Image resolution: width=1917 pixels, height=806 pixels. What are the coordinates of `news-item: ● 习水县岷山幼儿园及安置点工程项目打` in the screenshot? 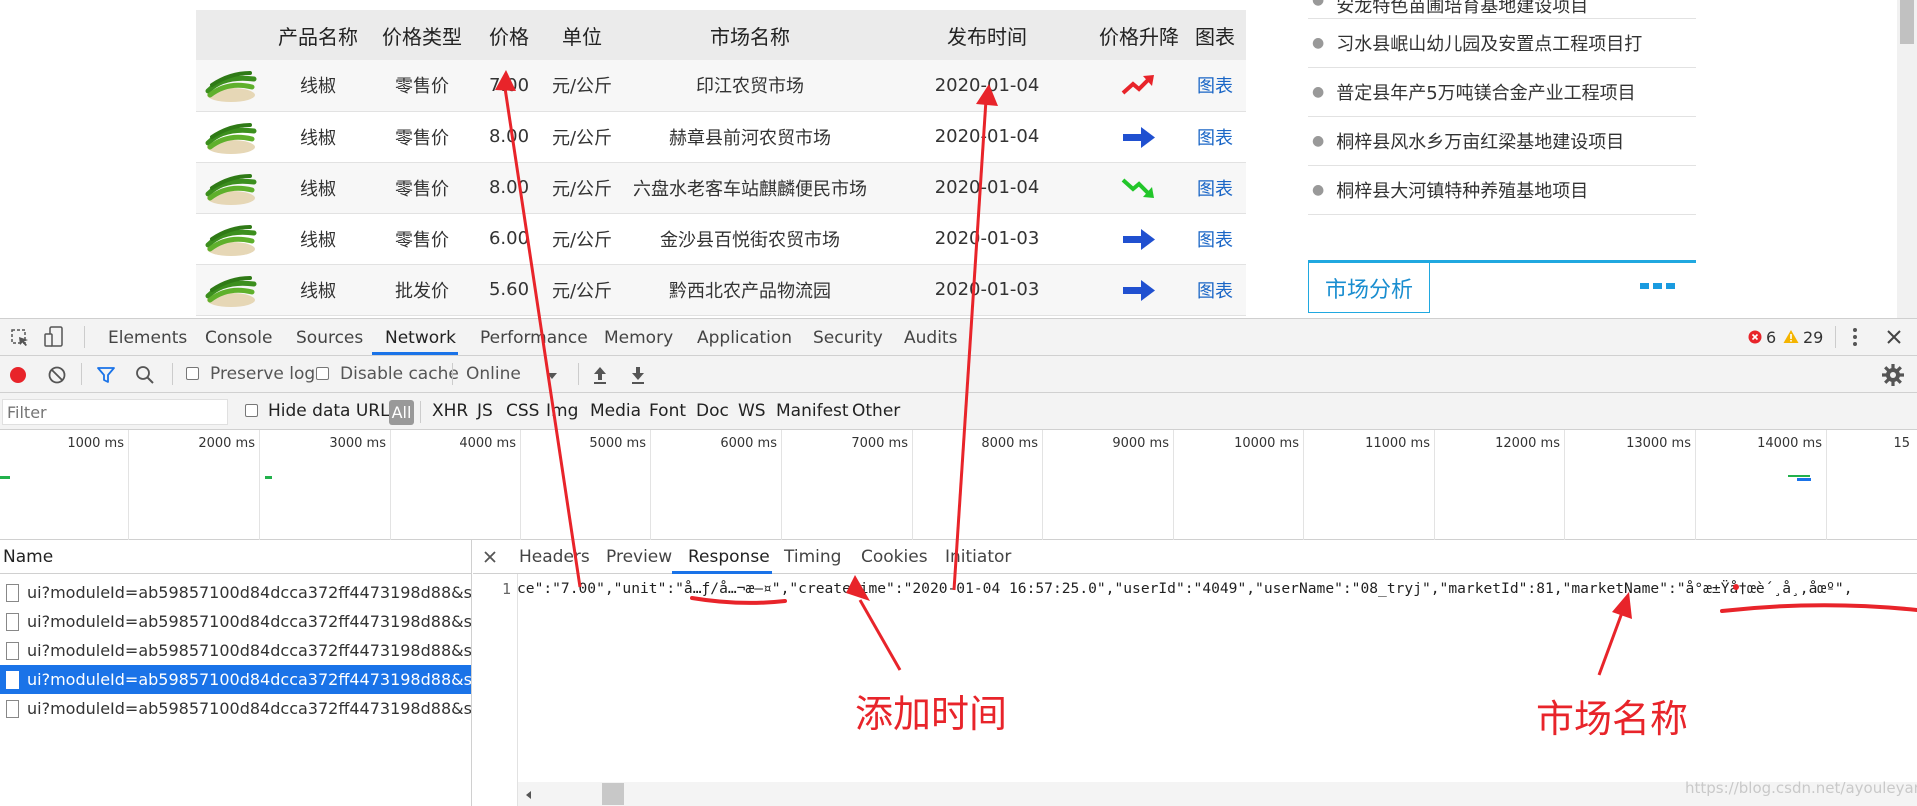 It's located at (1502, 43).